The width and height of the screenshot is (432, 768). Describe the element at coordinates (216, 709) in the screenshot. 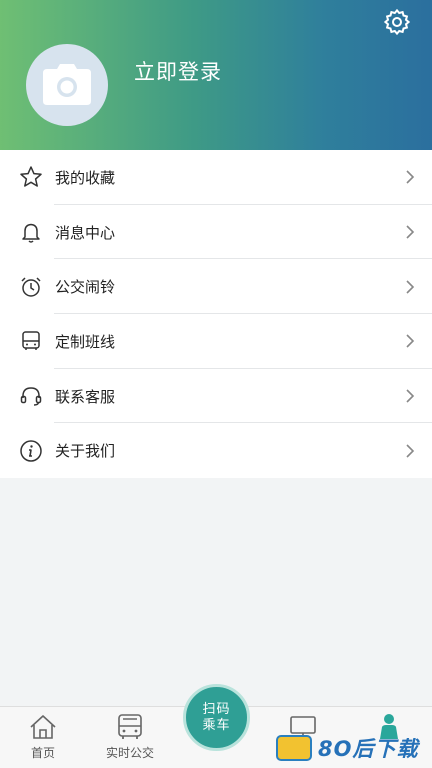

I see `scan-label-line1: 扫码` at that location.